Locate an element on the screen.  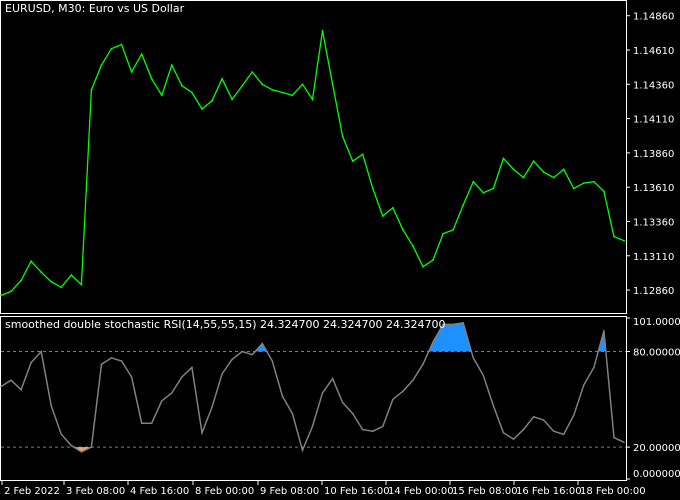
time-tick-label: 4 Feb 16:00 is located at coordinates (159, 491).